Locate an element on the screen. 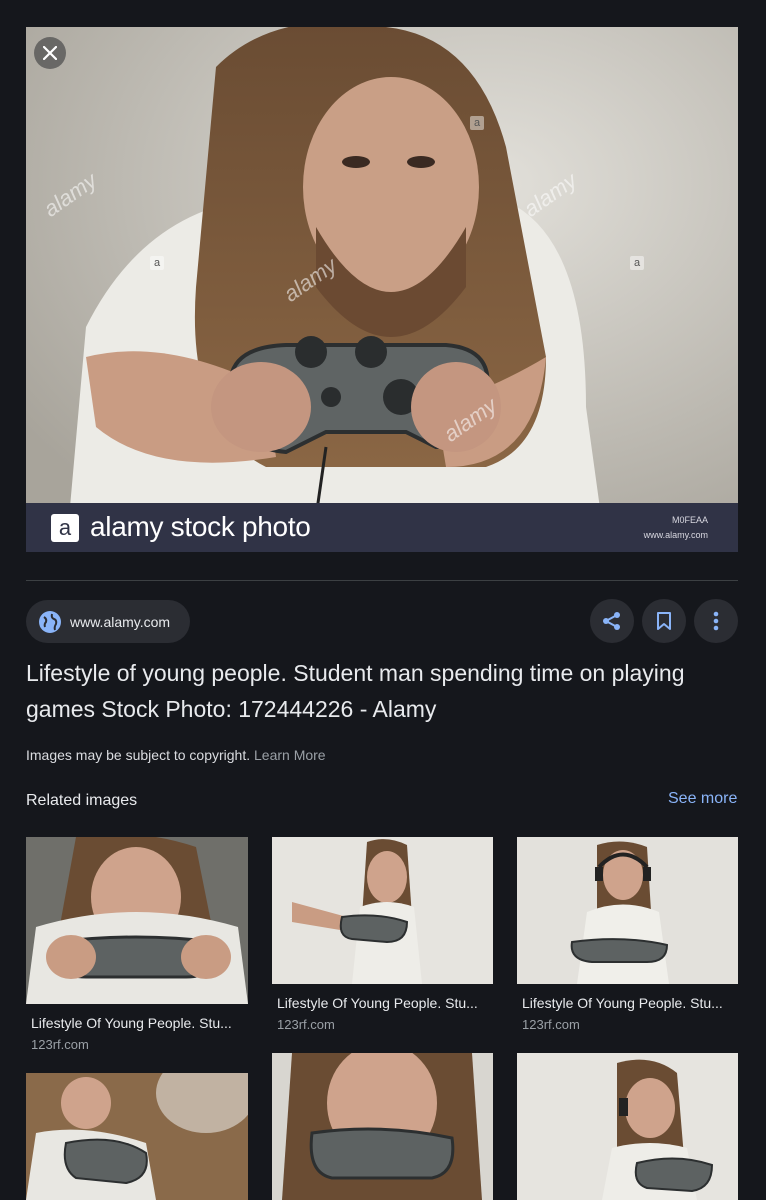  bookmark-icon is located at coordinates (664, 621).